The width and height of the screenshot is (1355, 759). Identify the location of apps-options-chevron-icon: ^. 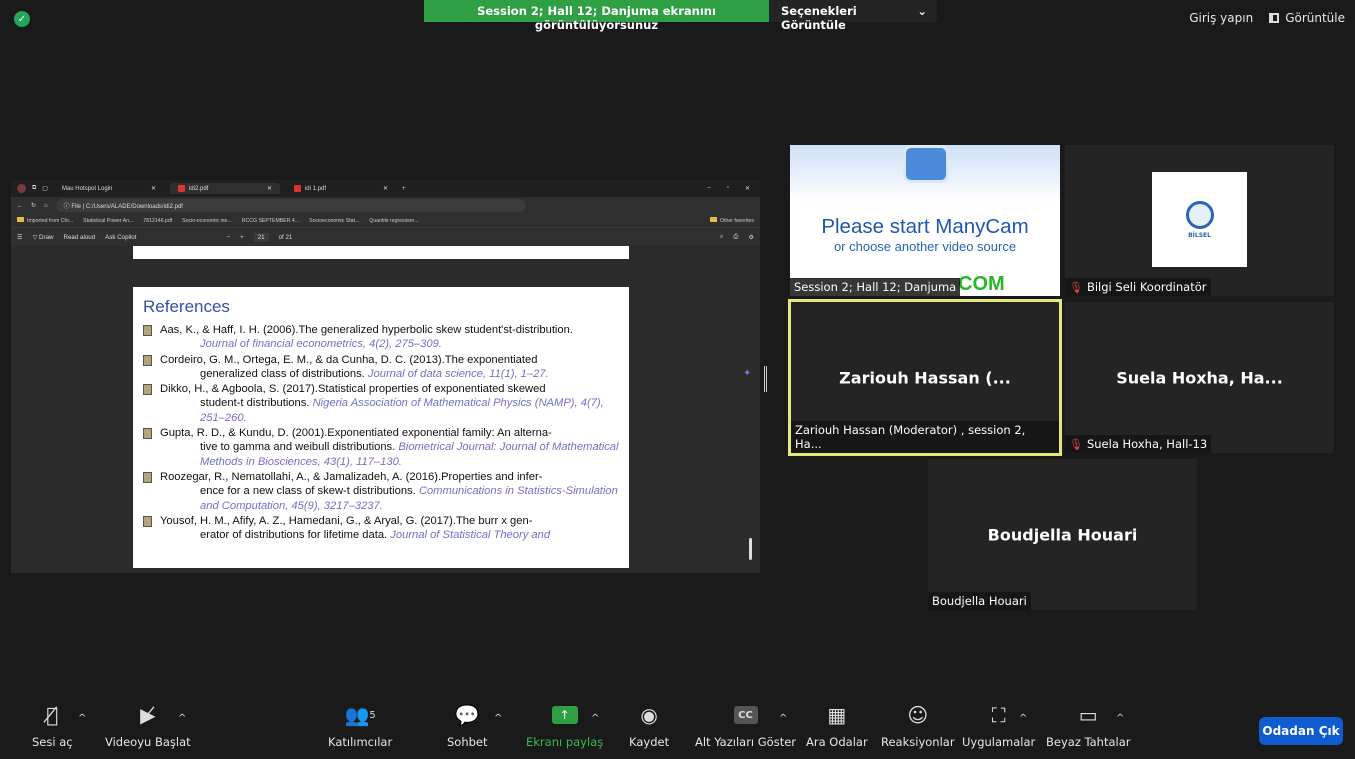
(1023, 718).